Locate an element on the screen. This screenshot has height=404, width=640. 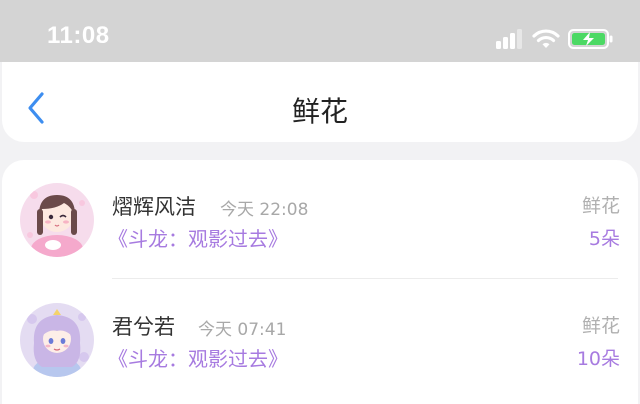
signal-icon is located at coordinates (509, 39).